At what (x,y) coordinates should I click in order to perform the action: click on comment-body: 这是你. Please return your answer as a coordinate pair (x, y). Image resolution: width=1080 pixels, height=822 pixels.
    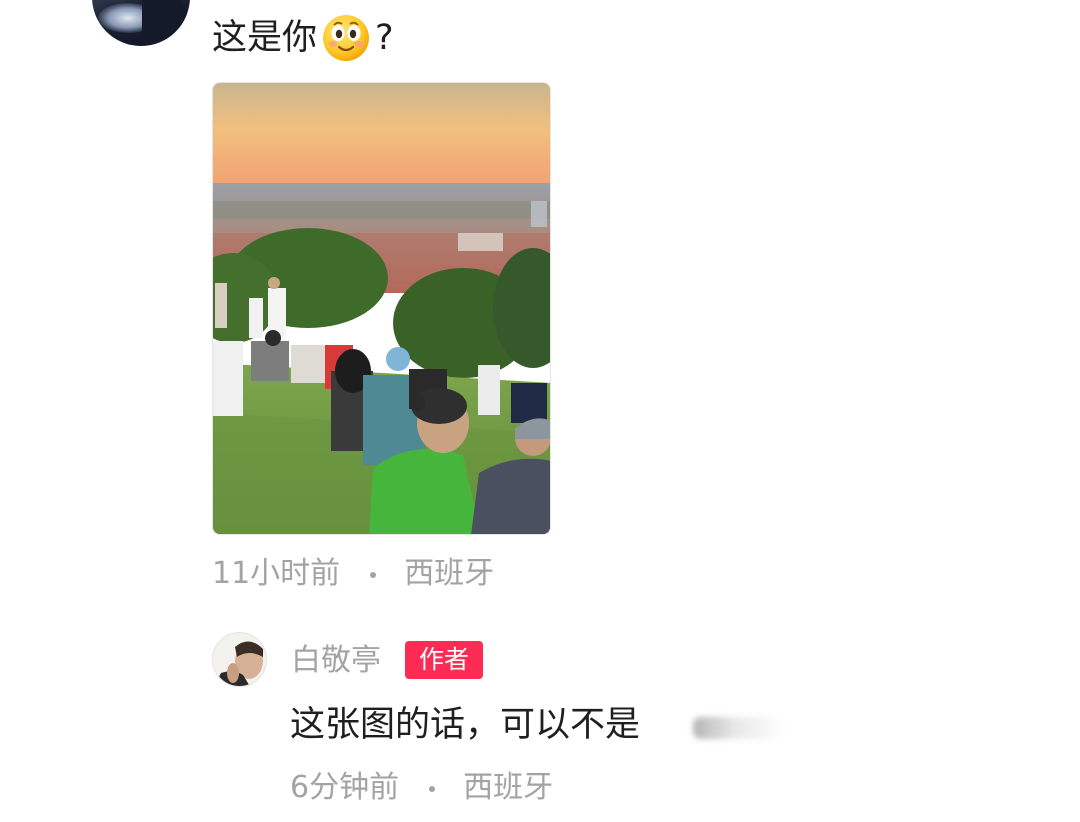
    Looking at the image, I should click on (265, 38).